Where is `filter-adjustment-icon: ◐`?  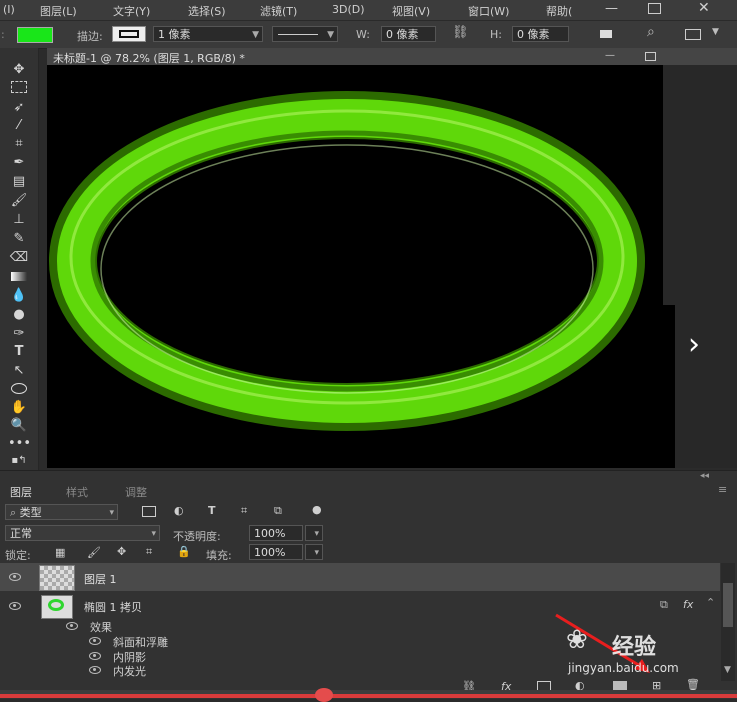 filter-adjustment-icon: ◐ is located at coordinates (179, 510).